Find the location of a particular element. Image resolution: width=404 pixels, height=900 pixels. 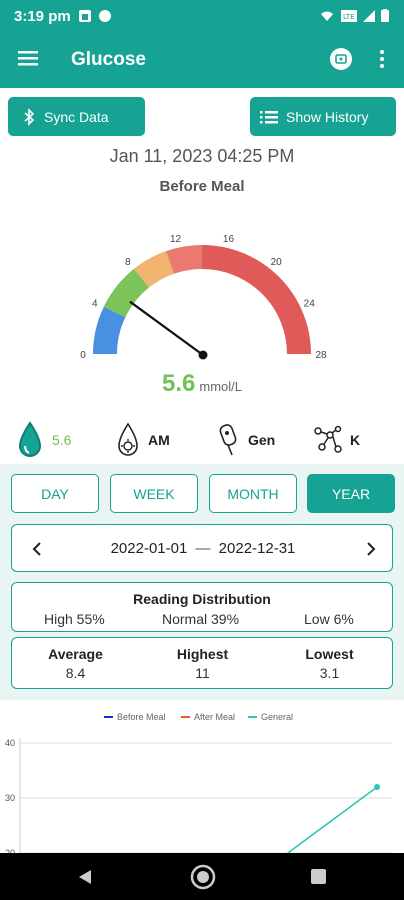

reading-unit: mmol/L is located at coordinates (220, 386).